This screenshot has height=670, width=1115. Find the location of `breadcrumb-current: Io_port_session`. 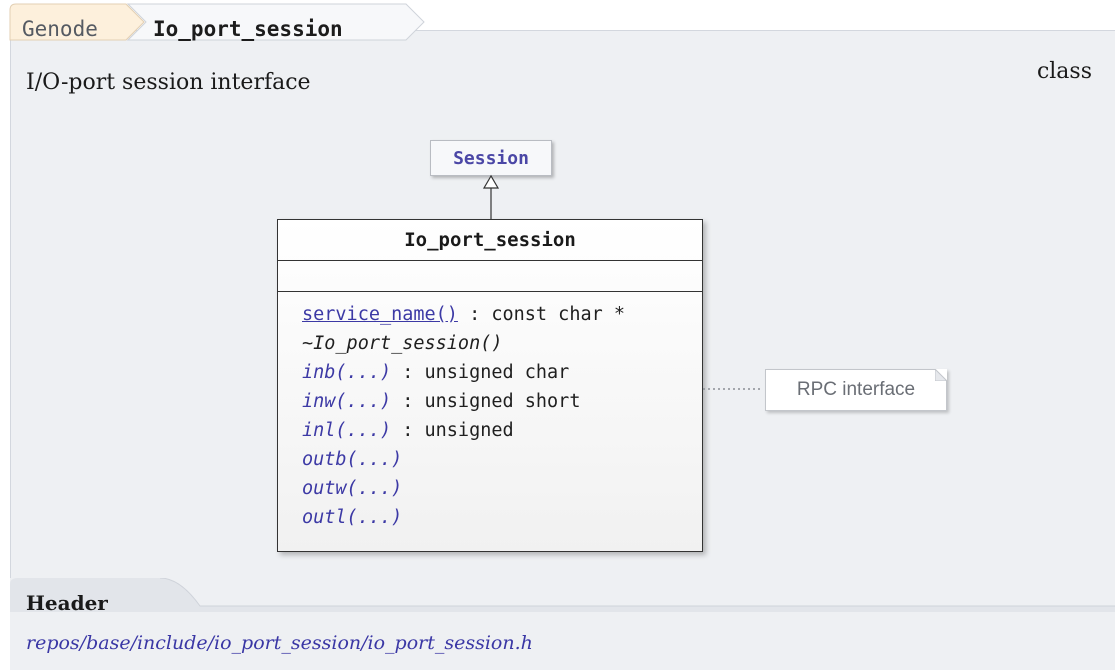

breadcrumb-current: Io_port_session is located at coordinates (248, 29).